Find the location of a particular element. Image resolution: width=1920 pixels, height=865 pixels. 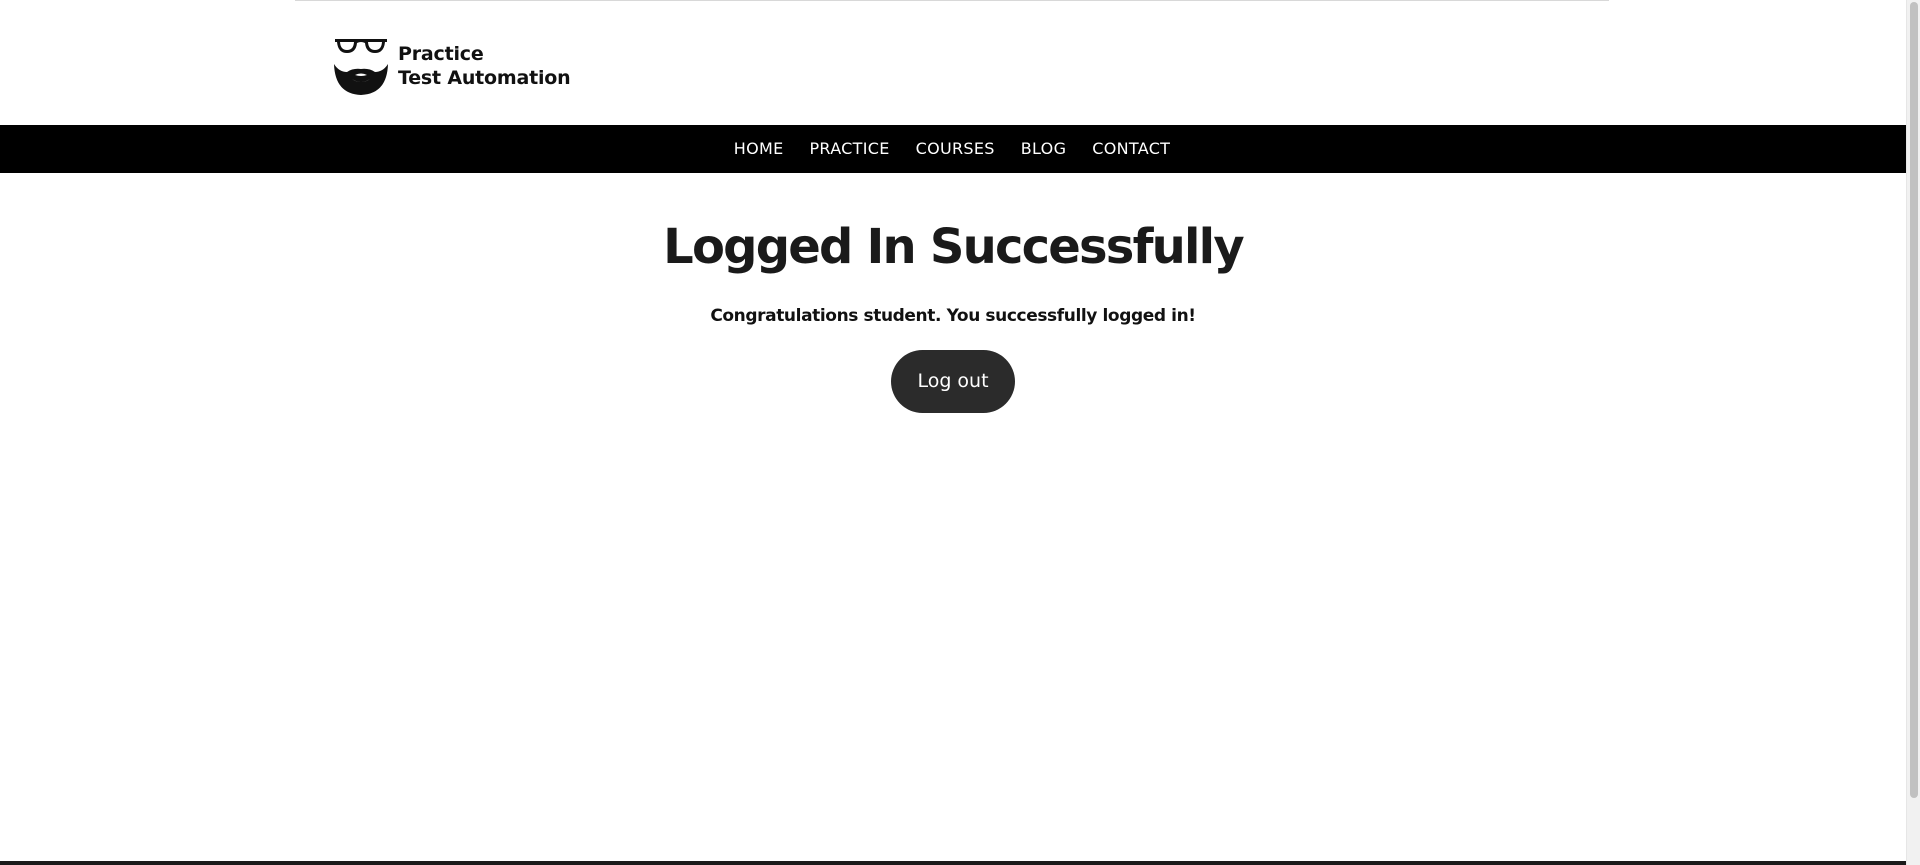

logo-line-2: Test Automation is located at coordinates (484, 78).